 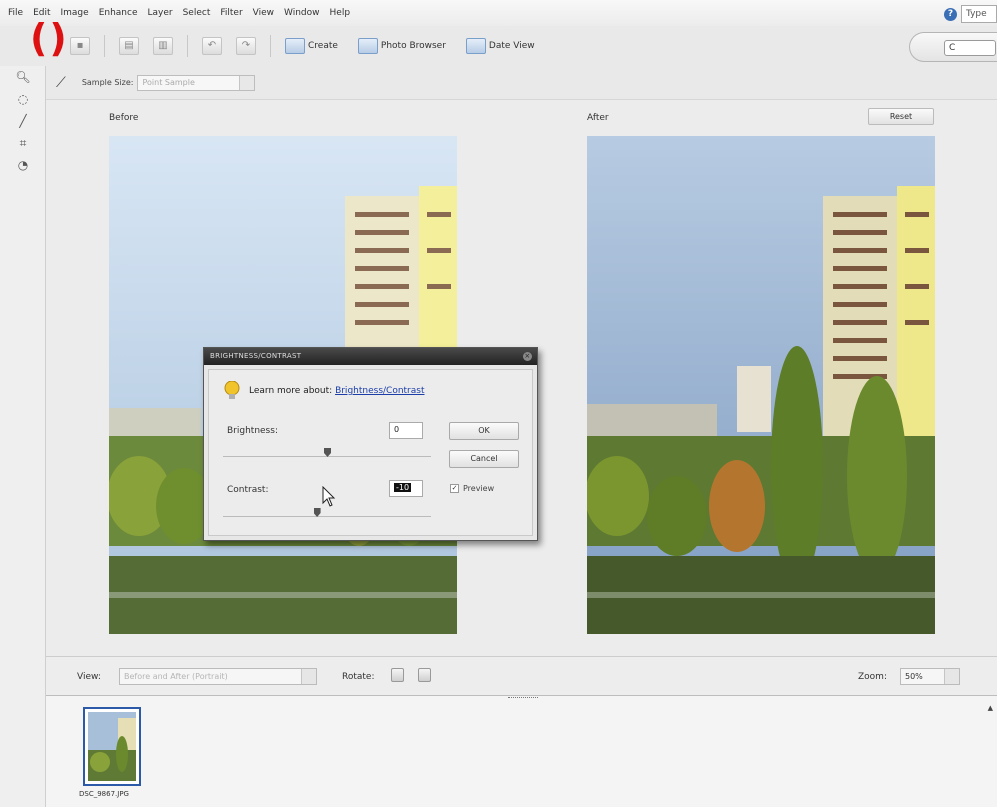 I want to click on preview-check-icon: ✓, so click(x=454, y=488).